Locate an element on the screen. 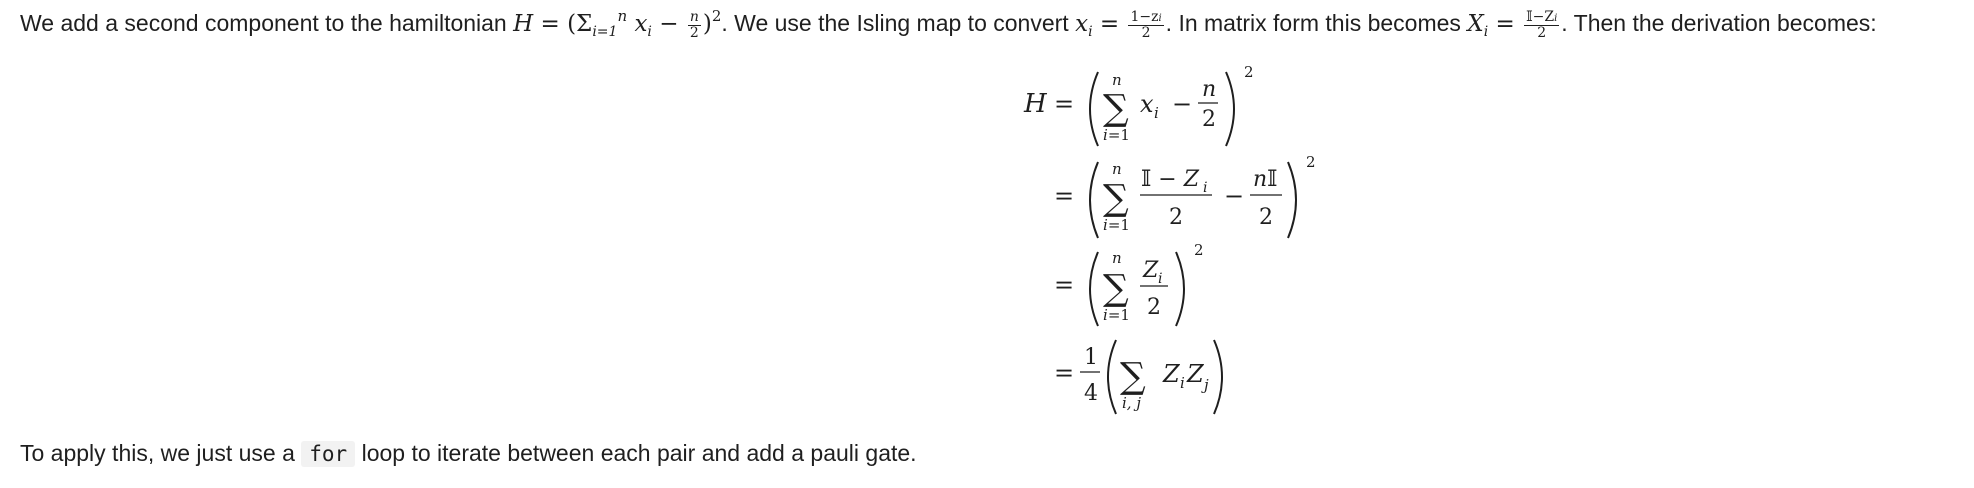 This screenshot has height=488, width=1974. inline-math-hamiltonian: H = (Σi=1n xi − n 2)2 is located at coordinates (617, 24).